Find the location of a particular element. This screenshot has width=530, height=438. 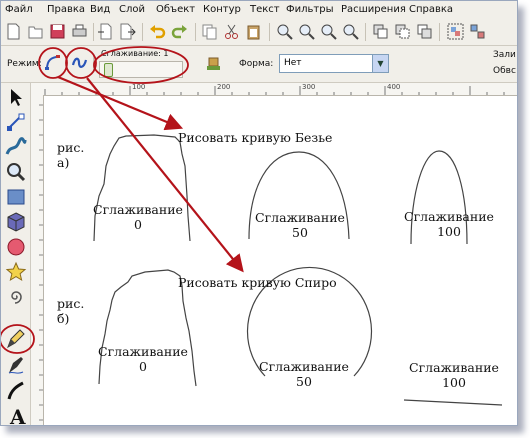

unlink-clone-icon is located at coordinates (424, 31).